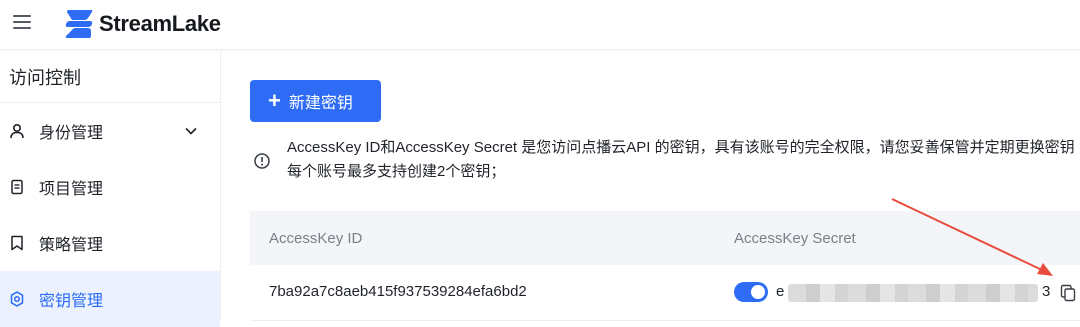 Image resolution: width=1080 pixels, height=327 pixels. Describe the element at coordinates (79, 24) in the screenshot. I see `streamlake-logo-icon` at that location.